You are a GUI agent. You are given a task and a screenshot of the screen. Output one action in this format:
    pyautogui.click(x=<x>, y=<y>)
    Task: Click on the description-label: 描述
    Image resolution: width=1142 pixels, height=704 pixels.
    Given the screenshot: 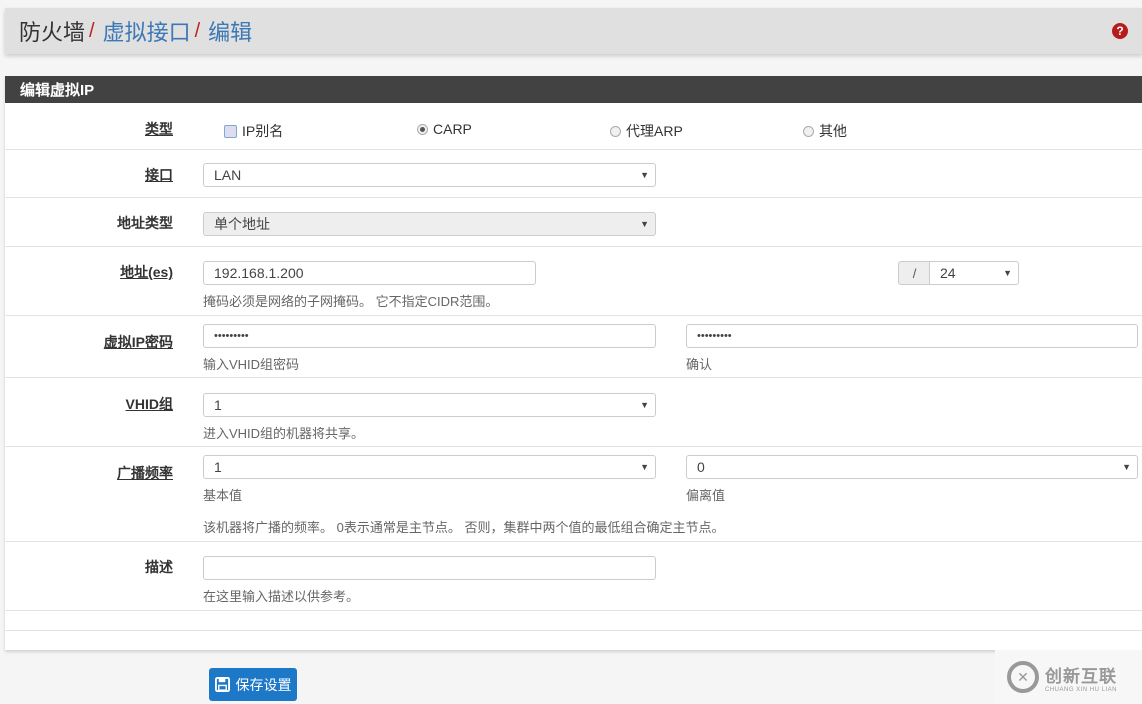 What is the action you would take?
    pyautogui.click(x=159, y=567)
    